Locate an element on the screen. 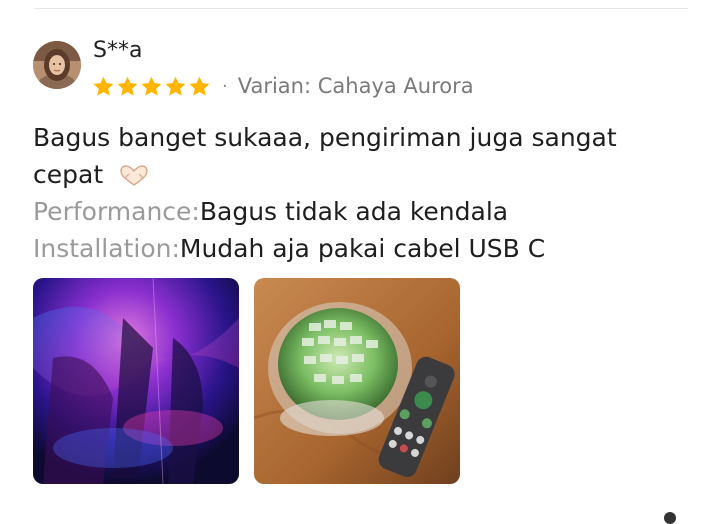 The height and width of the screenshot is (524, 720). avatar is located at coordinates (57, 65).